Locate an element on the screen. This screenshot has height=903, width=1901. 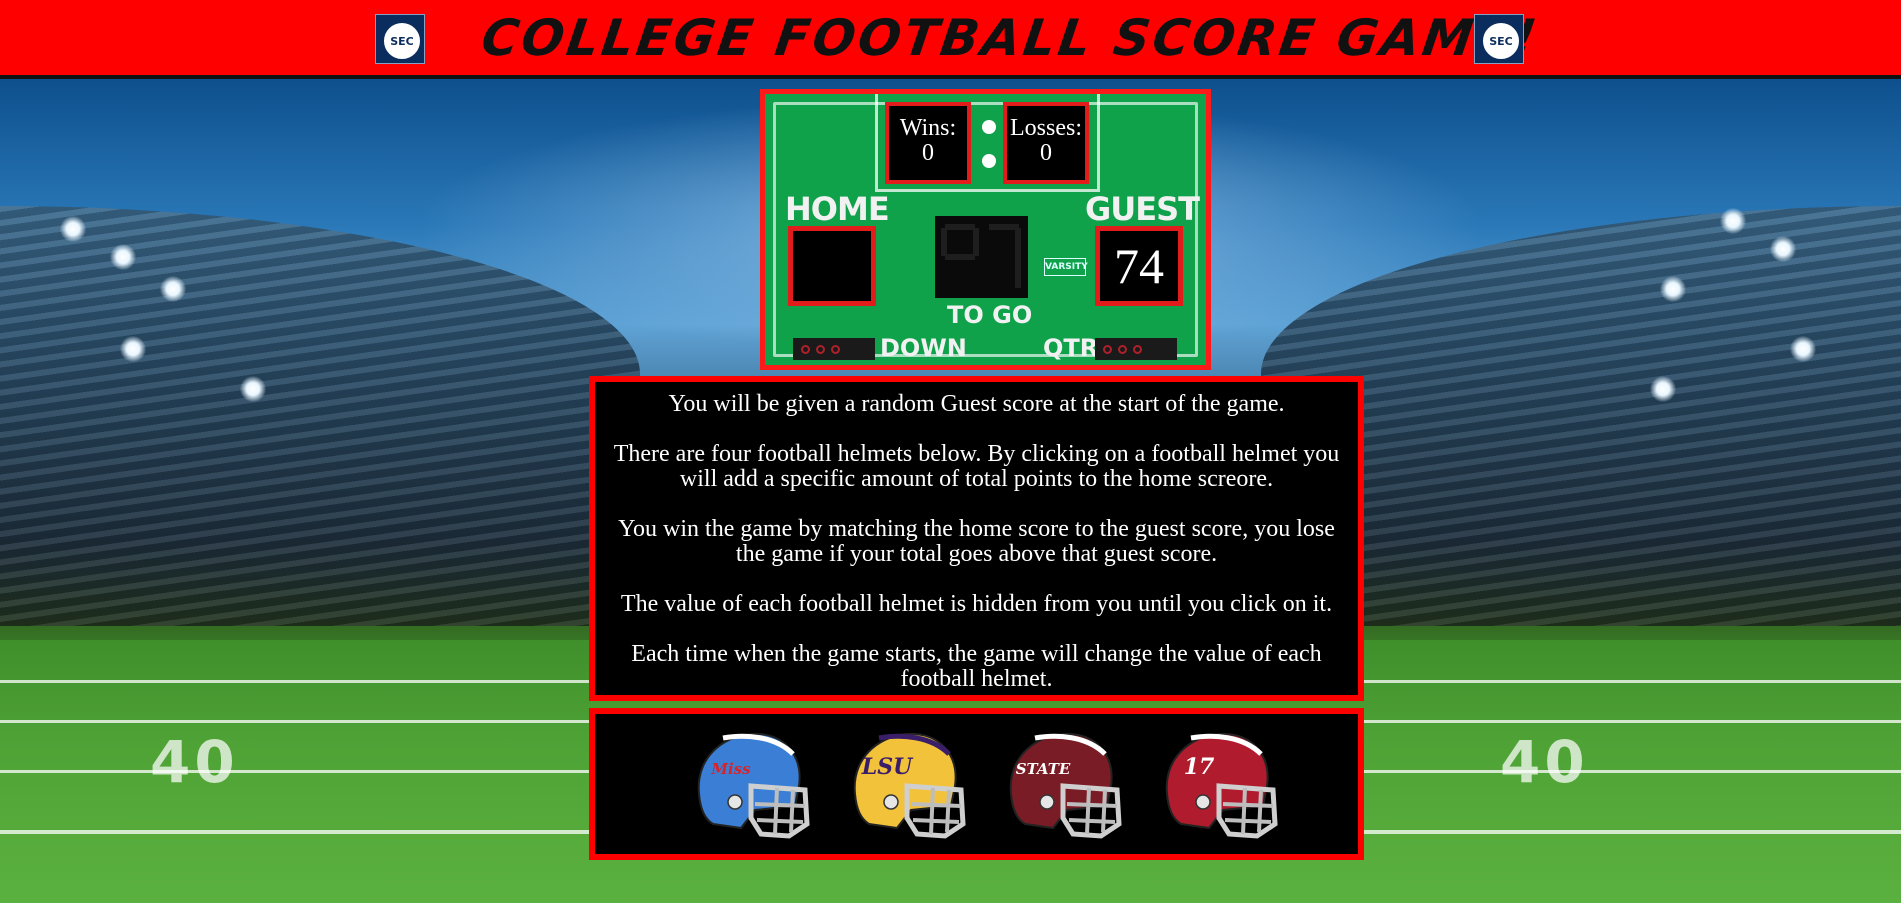
helmet-logo: LSU is located at coordinates (887, 767).